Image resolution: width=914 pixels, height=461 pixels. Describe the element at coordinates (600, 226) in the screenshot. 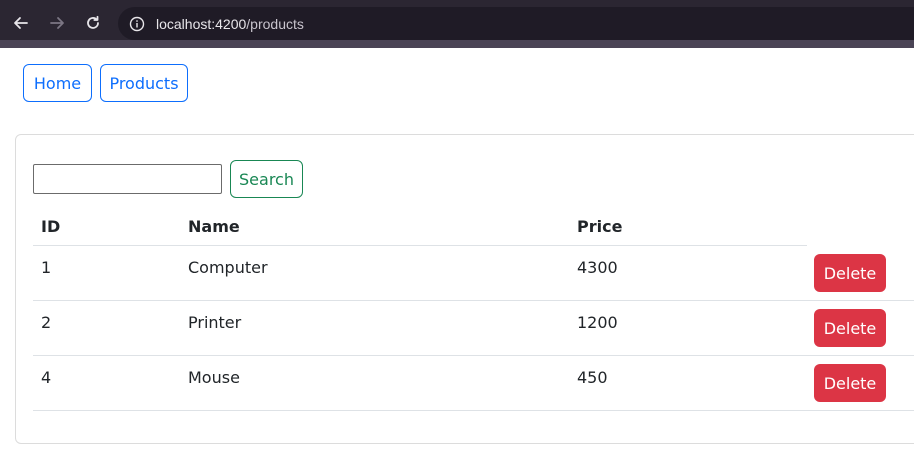

I see `header-price: Price` at that location.